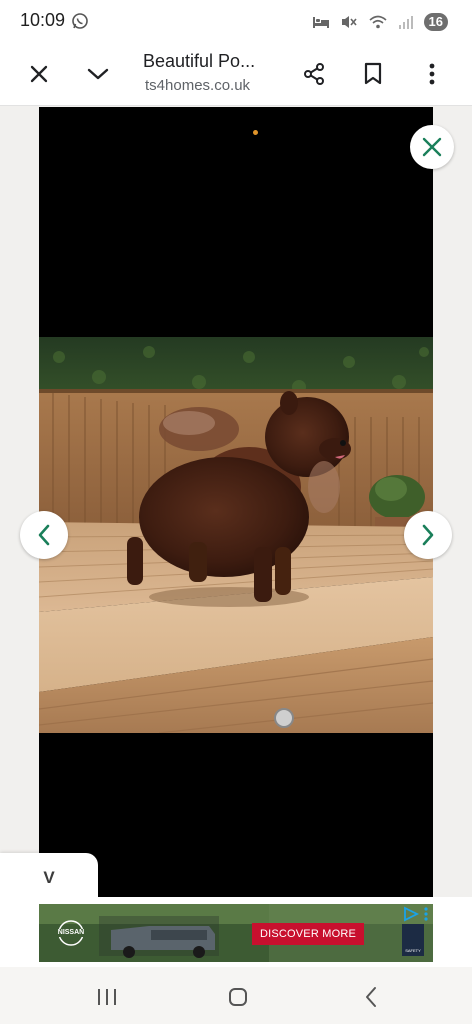  I want to click on collapse-tab-label: V, so click(49, 877).